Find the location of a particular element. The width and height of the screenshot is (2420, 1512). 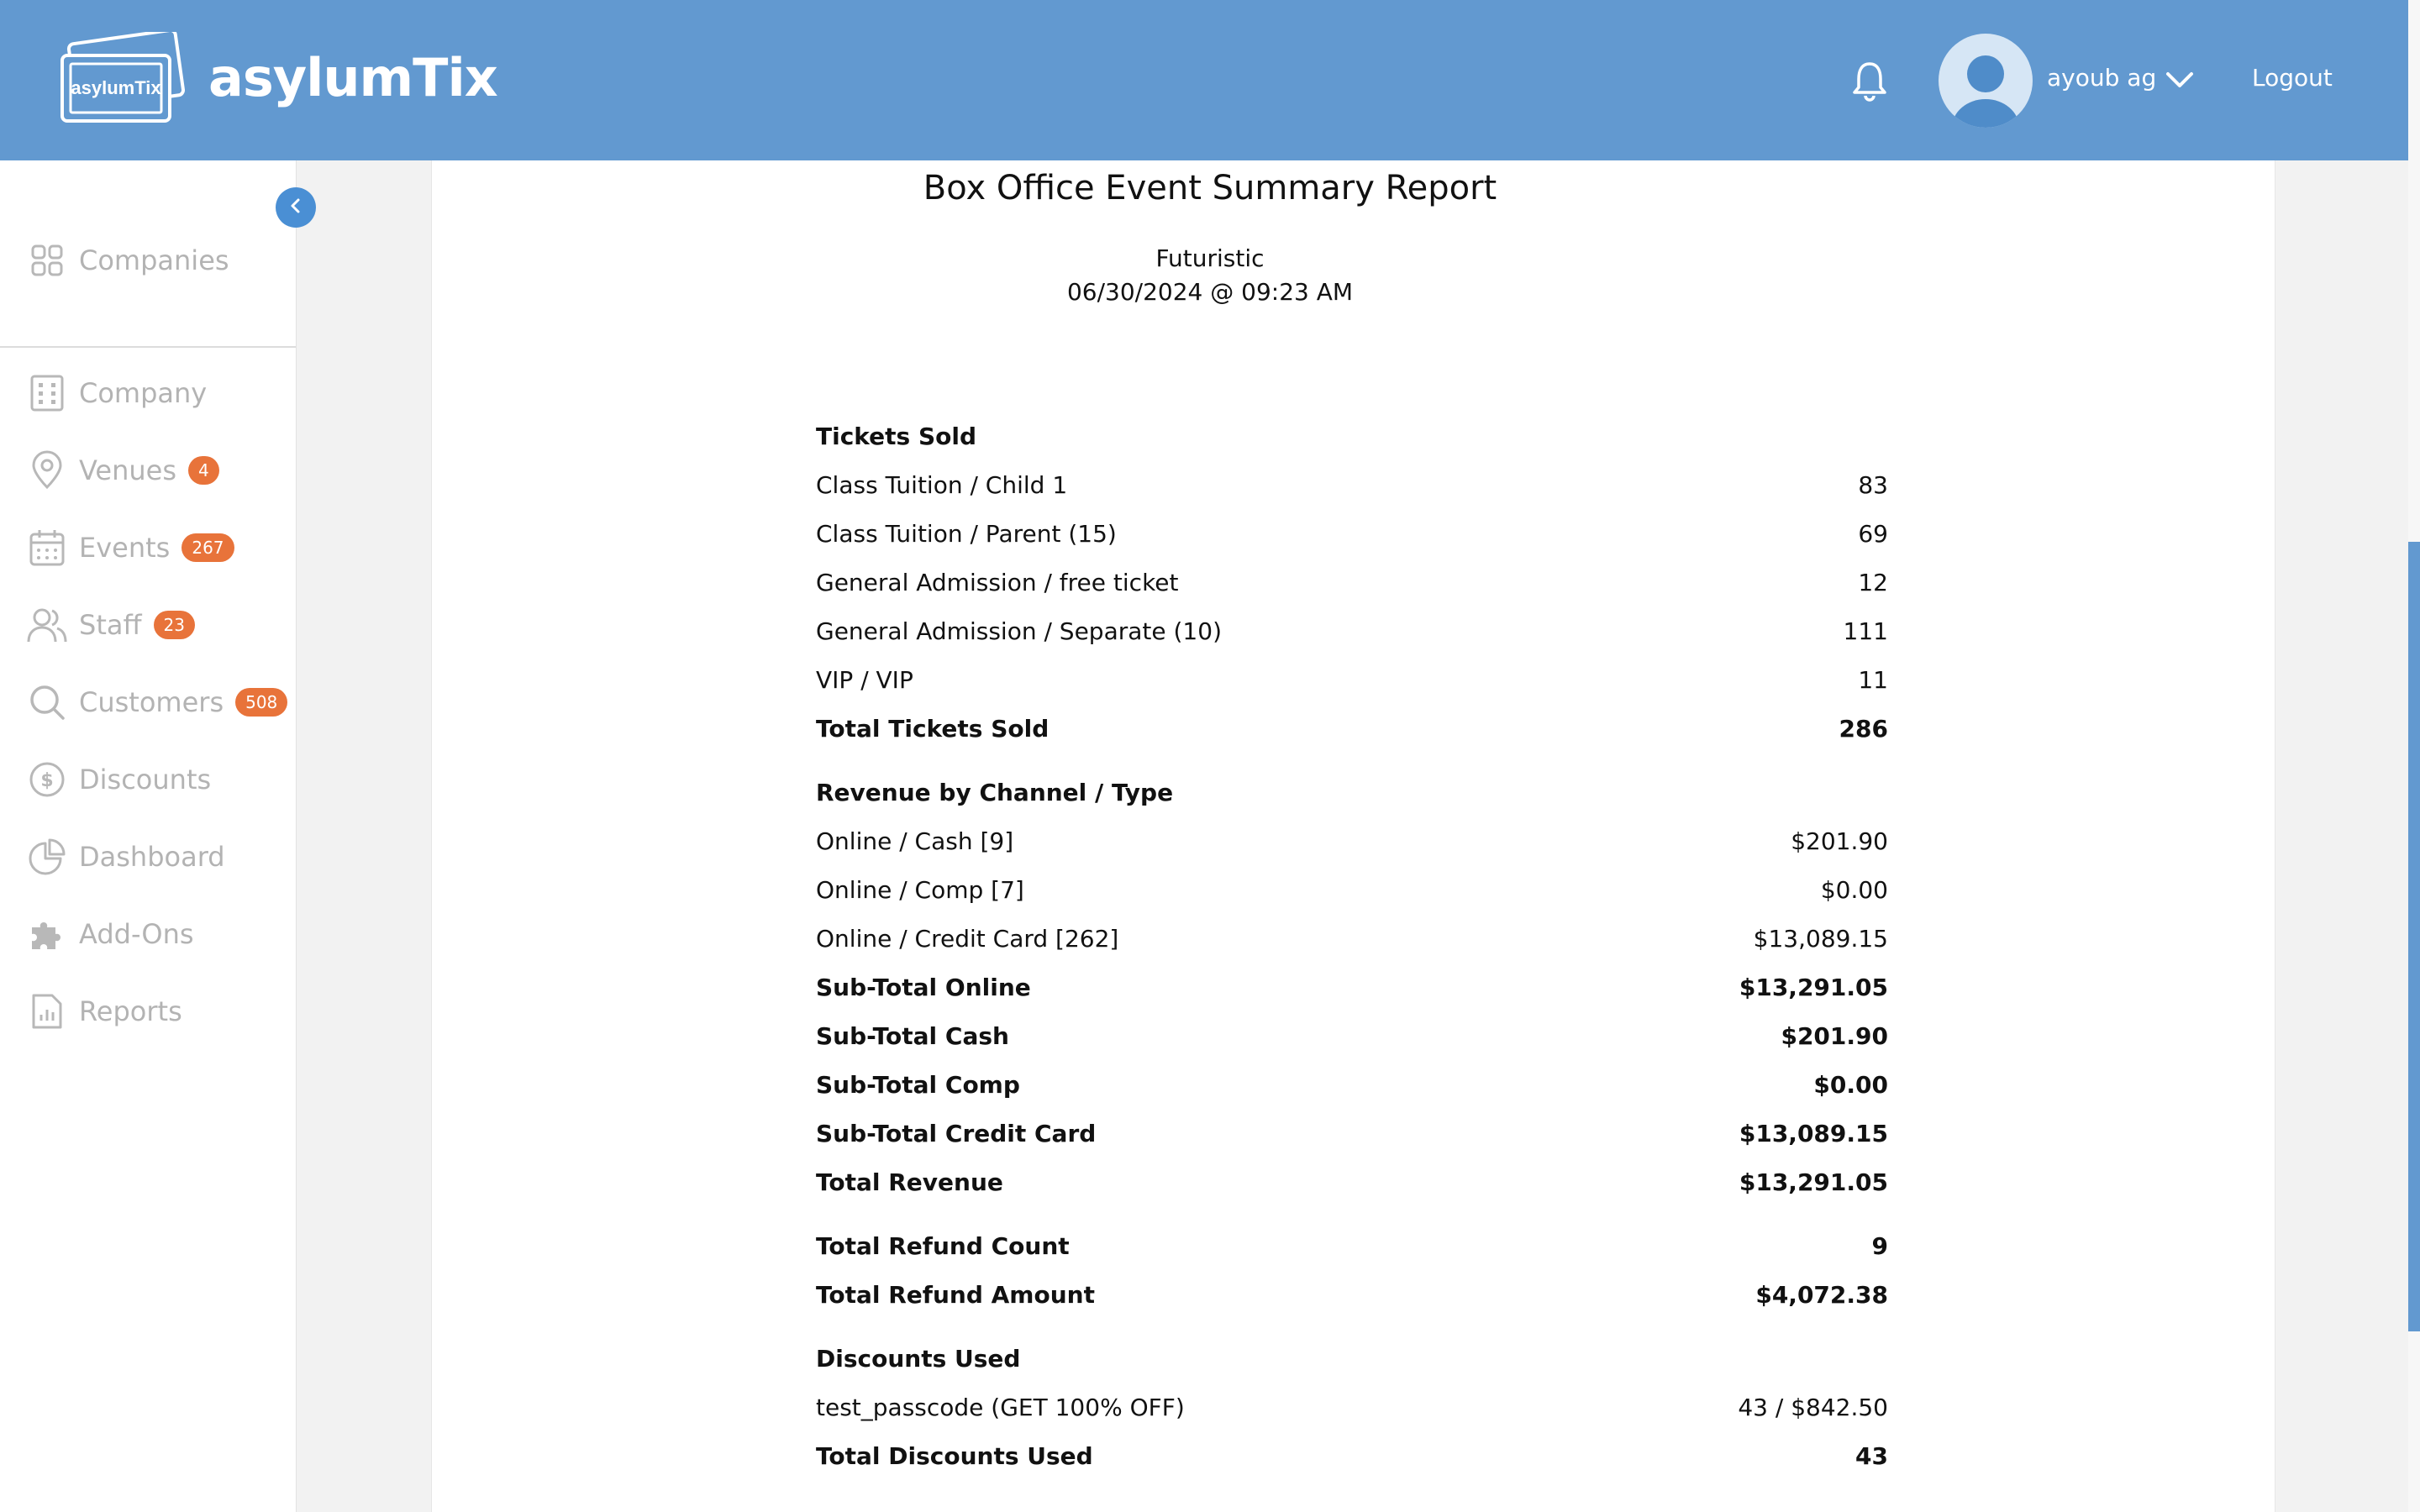

row-label: Sub-Total Comp is located at coordinates (918, 1084).